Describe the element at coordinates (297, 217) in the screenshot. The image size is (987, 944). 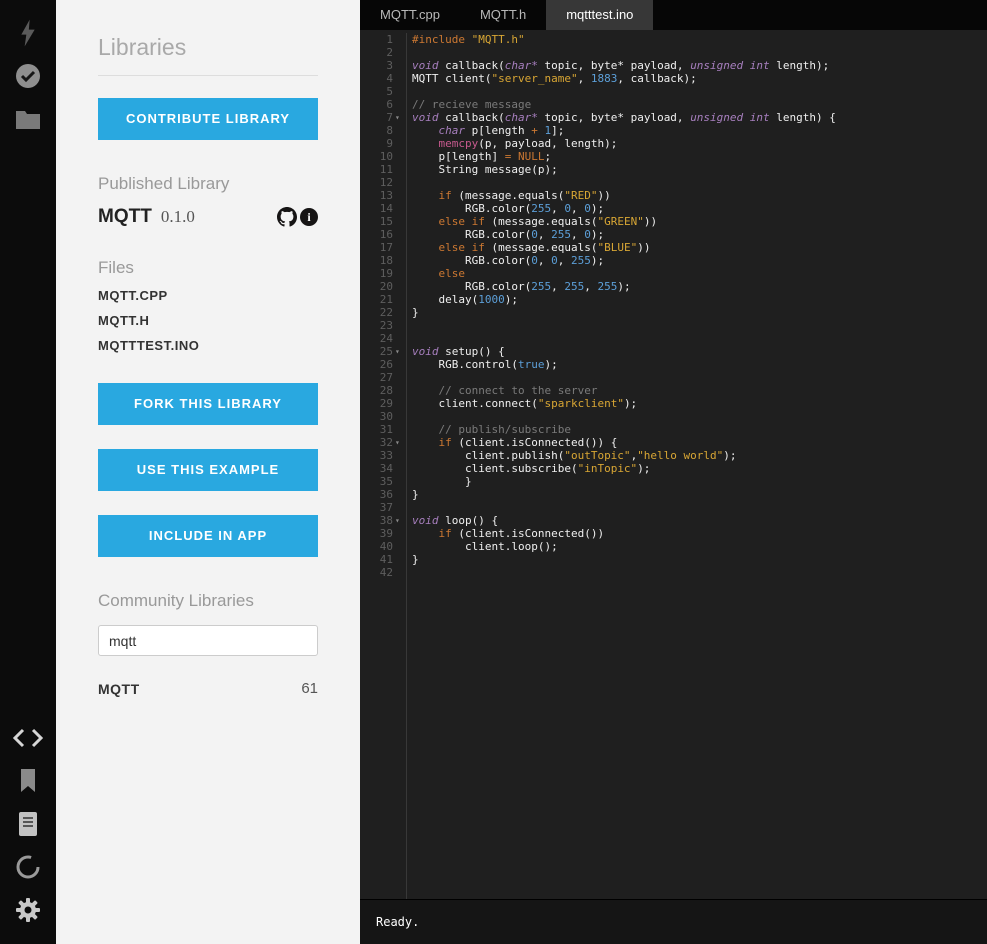
I see `library-links: i` at that location.